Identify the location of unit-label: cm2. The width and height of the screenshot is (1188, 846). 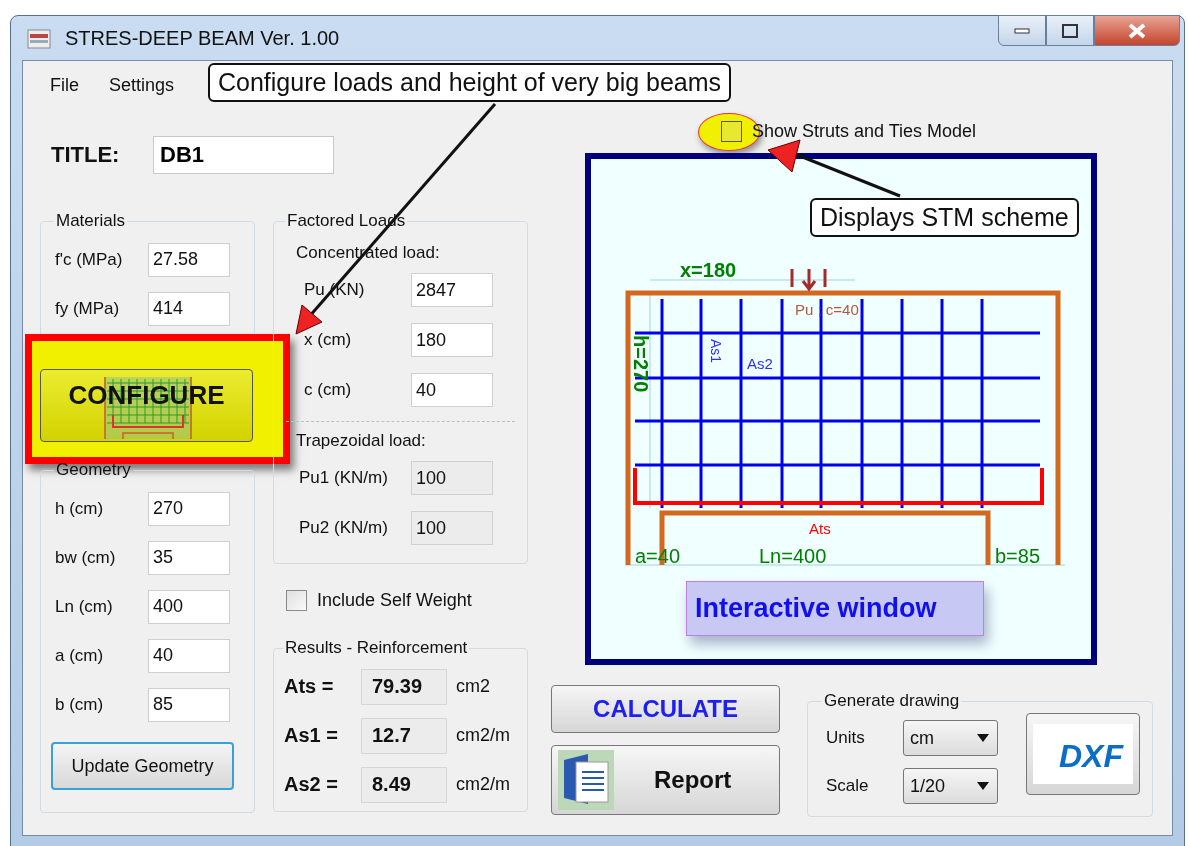
(473, 686).